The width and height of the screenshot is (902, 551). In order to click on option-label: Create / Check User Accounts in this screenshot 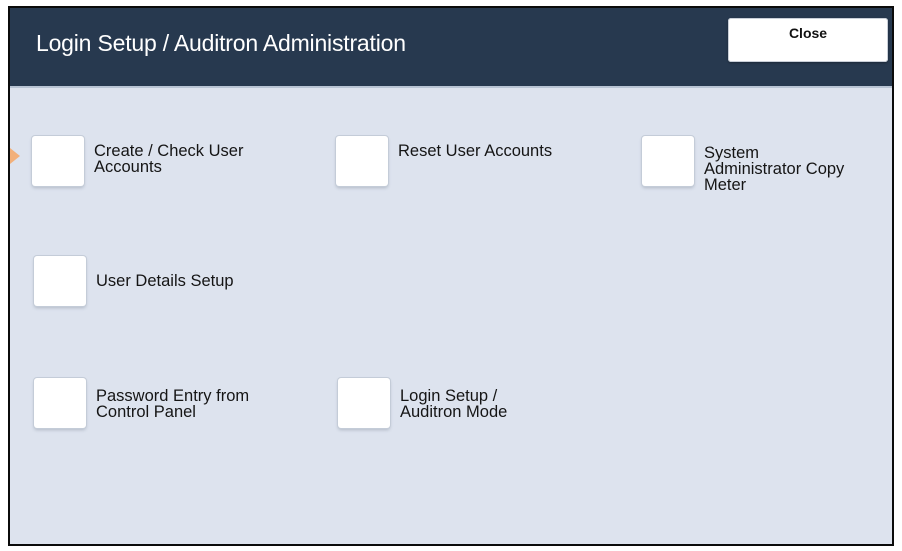, I will do `click(169, 159)`.